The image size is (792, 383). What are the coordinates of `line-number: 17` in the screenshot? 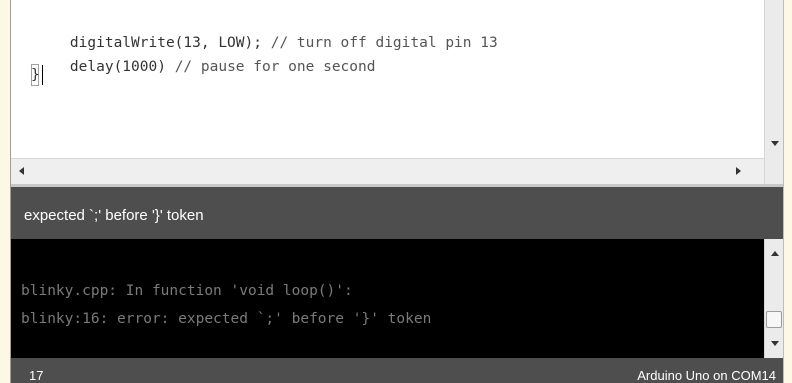 It's located at (36, 375).